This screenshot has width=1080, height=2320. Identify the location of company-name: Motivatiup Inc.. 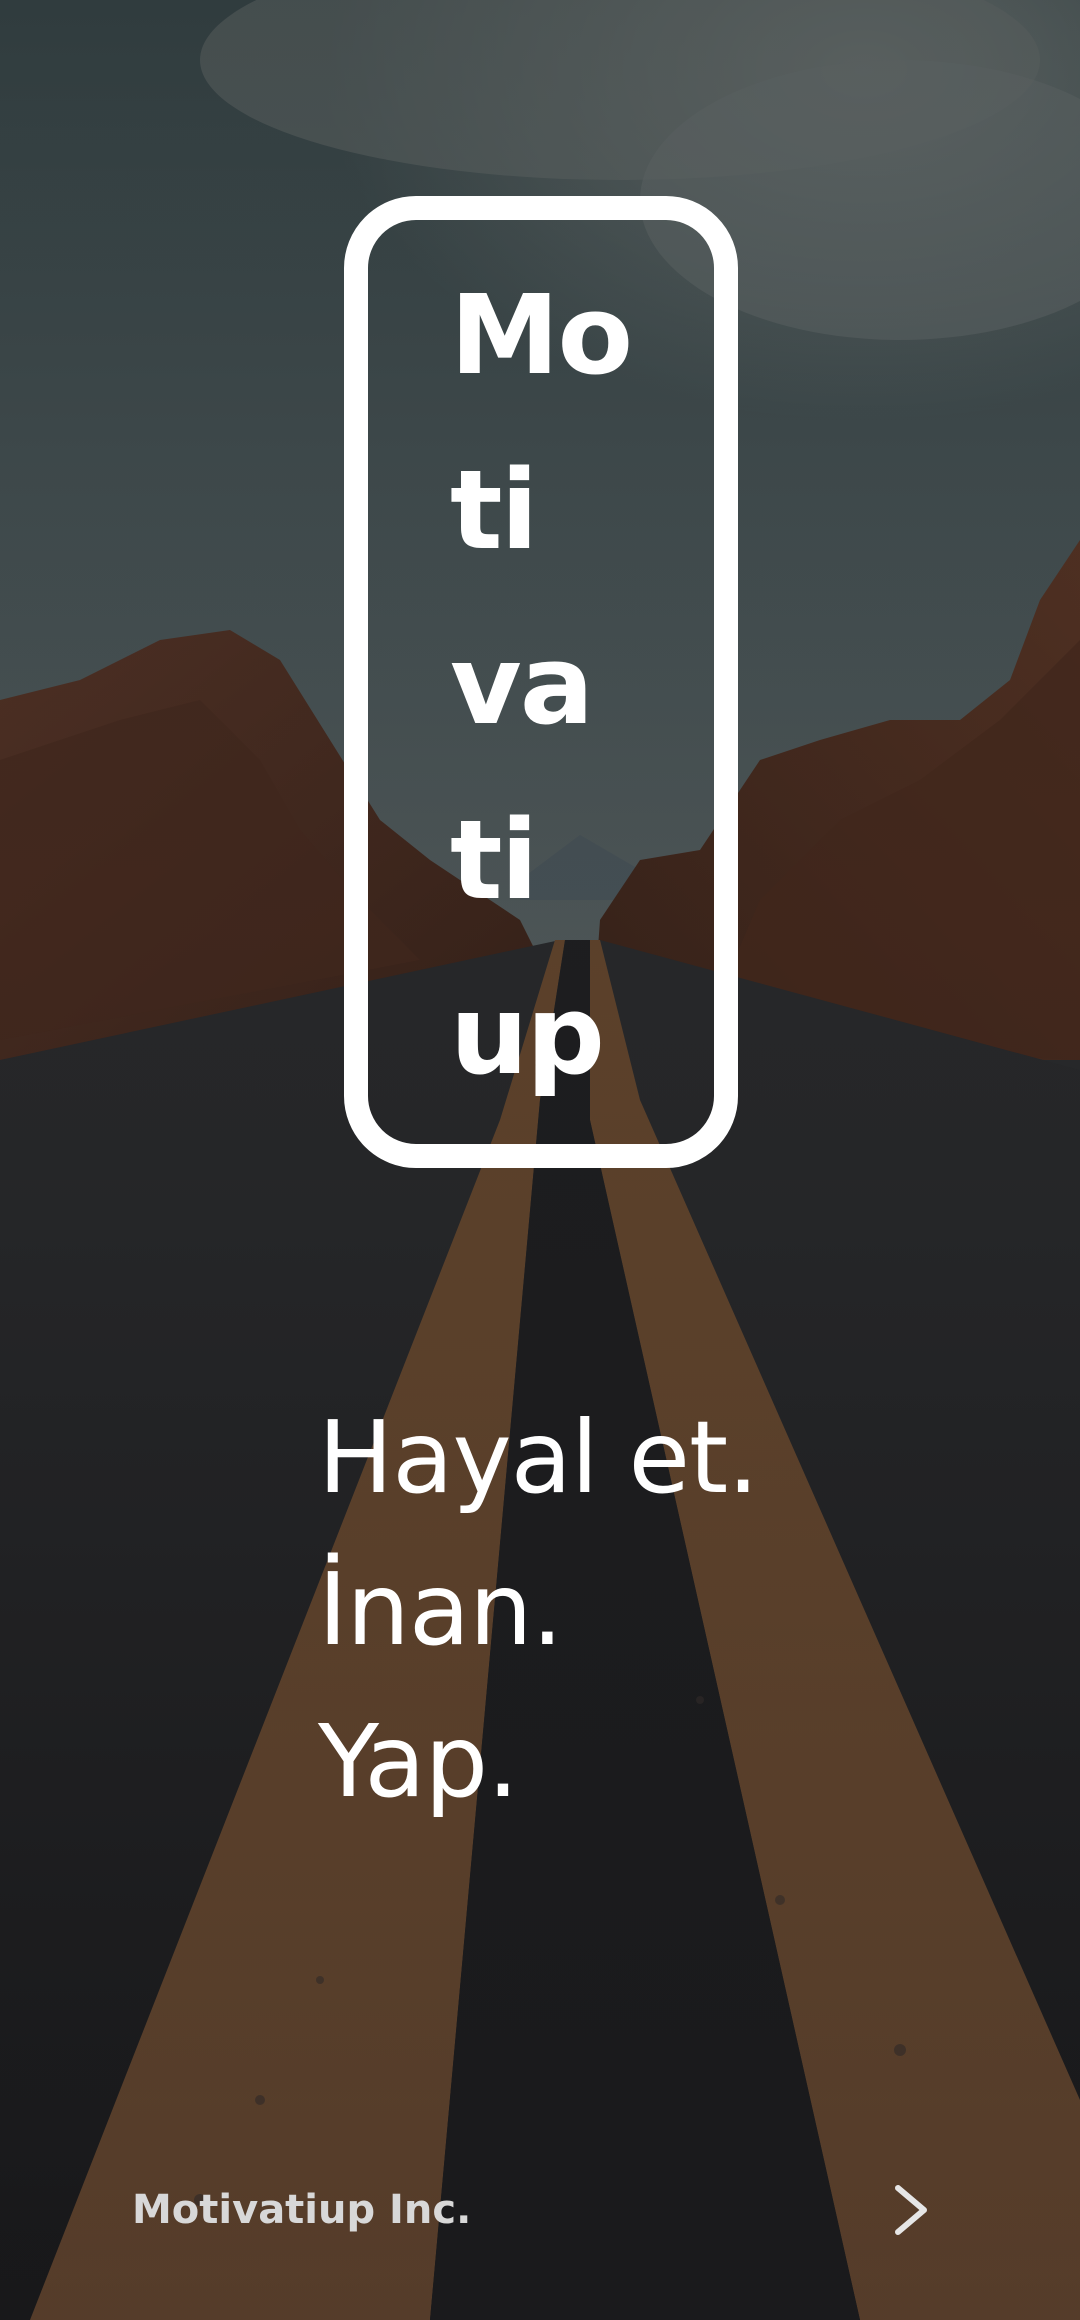
(302, 2210).